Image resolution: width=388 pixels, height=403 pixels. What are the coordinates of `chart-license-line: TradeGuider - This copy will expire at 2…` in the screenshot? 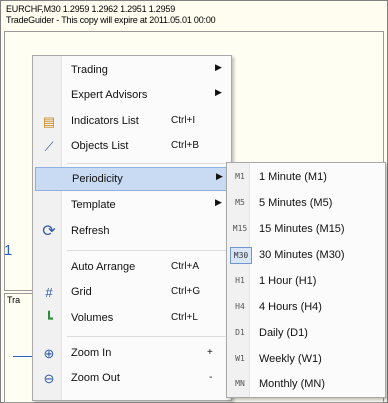 It's located at (111, 20).